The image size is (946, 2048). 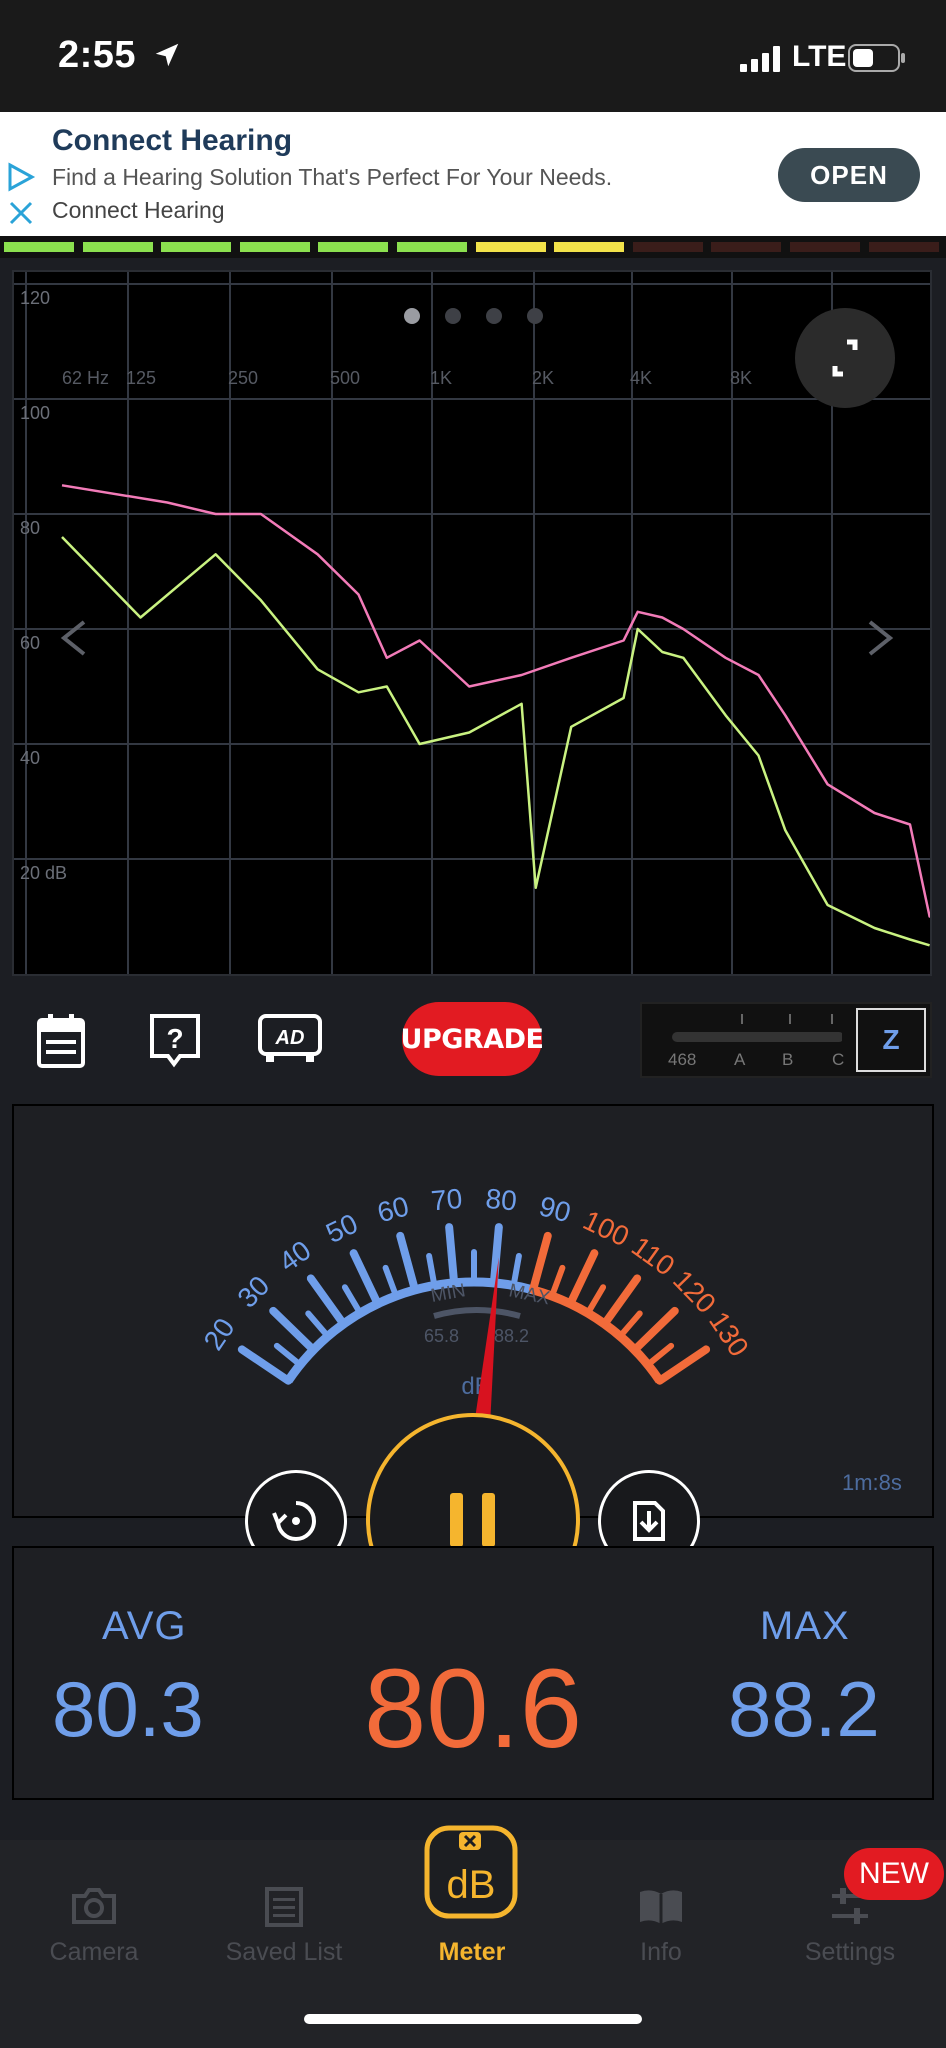 I want to click on frequency-weighting-selector: 468 A B C Z, so click(x=786, y=1040).